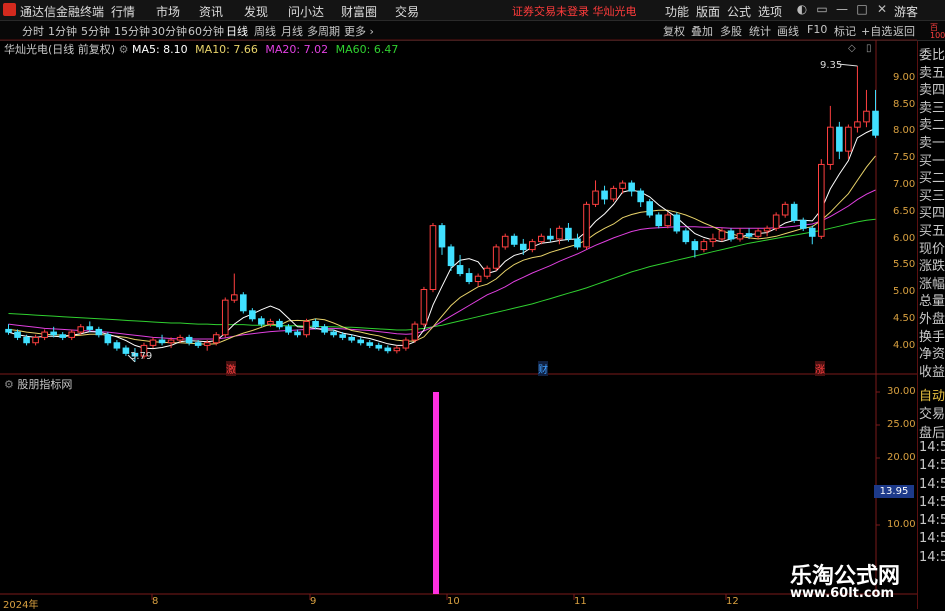  What do you see at coordinates (820, 368) in the screenshot?
I see `event-mark-3: 涨` at bounding box center [820, 368].